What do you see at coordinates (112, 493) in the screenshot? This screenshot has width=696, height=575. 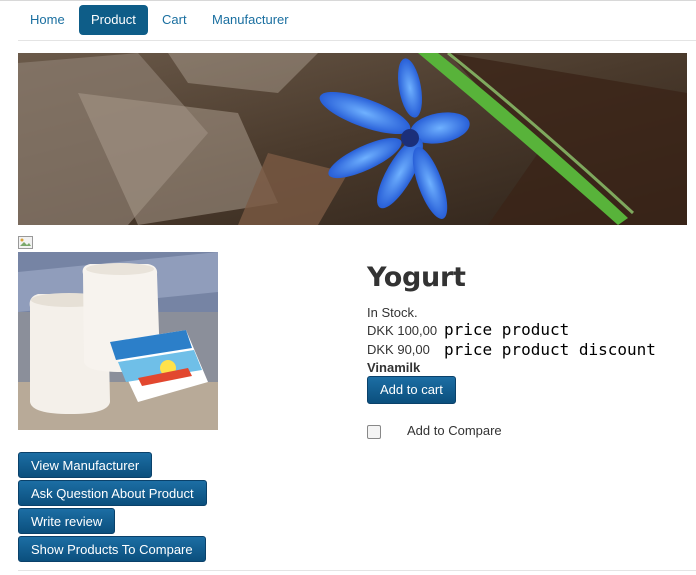 I see `ask-question-button: Ask Question About Product` at bounding box center [112, 493].